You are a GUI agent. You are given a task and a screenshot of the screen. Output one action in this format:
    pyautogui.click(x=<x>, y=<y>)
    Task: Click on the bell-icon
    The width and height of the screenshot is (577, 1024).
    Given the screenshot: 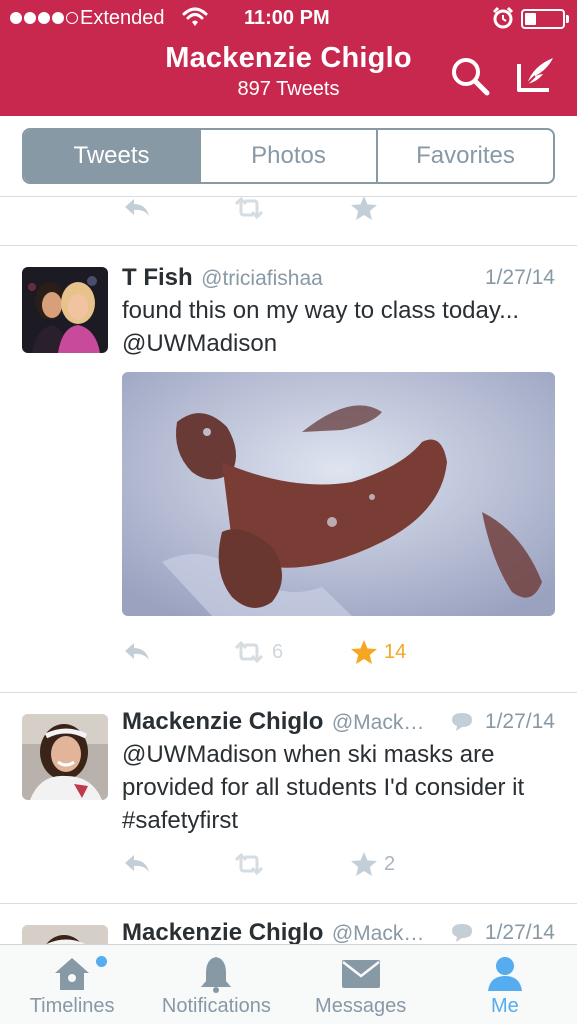 What is the action you would take?
    pyautogui.click(x=216, y=975)
    